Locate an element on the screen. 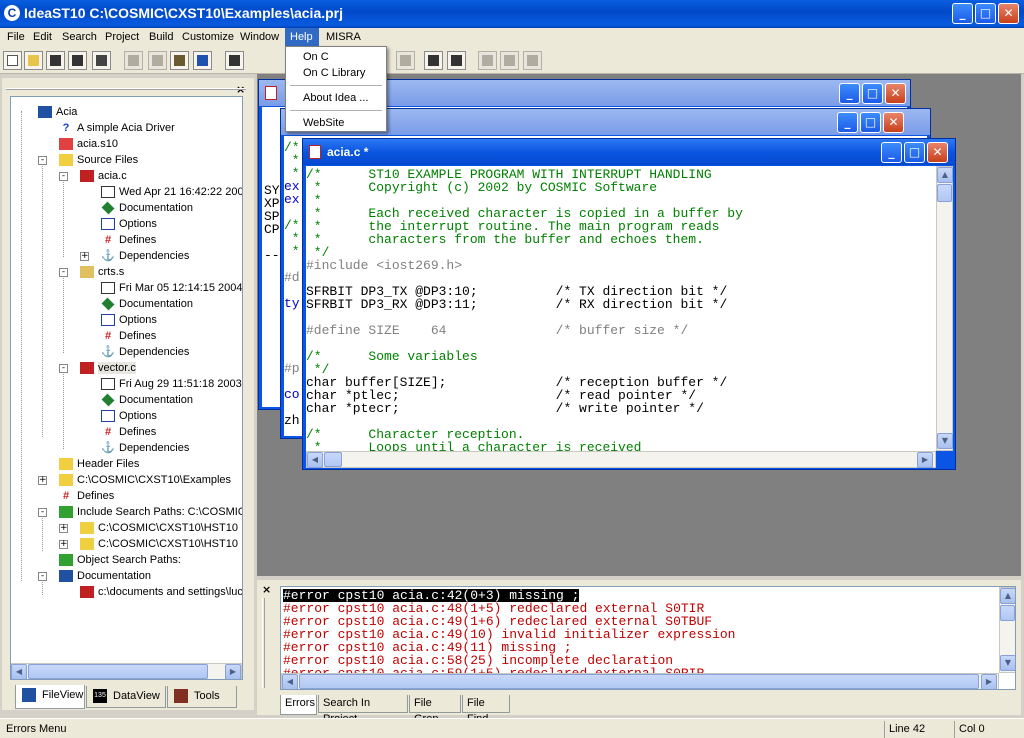  tab-fileview: FileView is located at coordinates (50, 697).